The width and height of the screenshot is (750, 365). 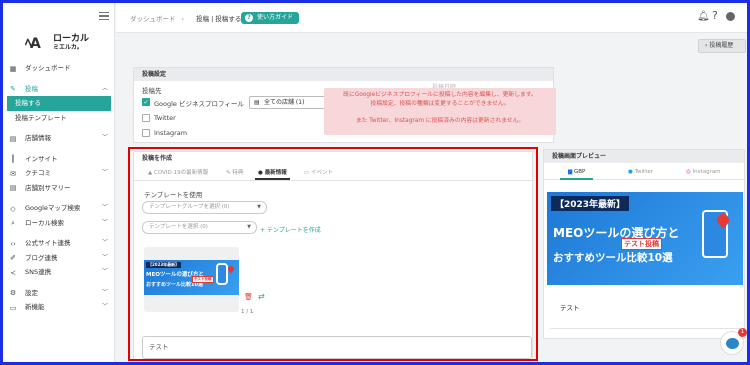 I want to click on store-select: ▤ 全ての店舗 (1), so click(x=288, y=102).